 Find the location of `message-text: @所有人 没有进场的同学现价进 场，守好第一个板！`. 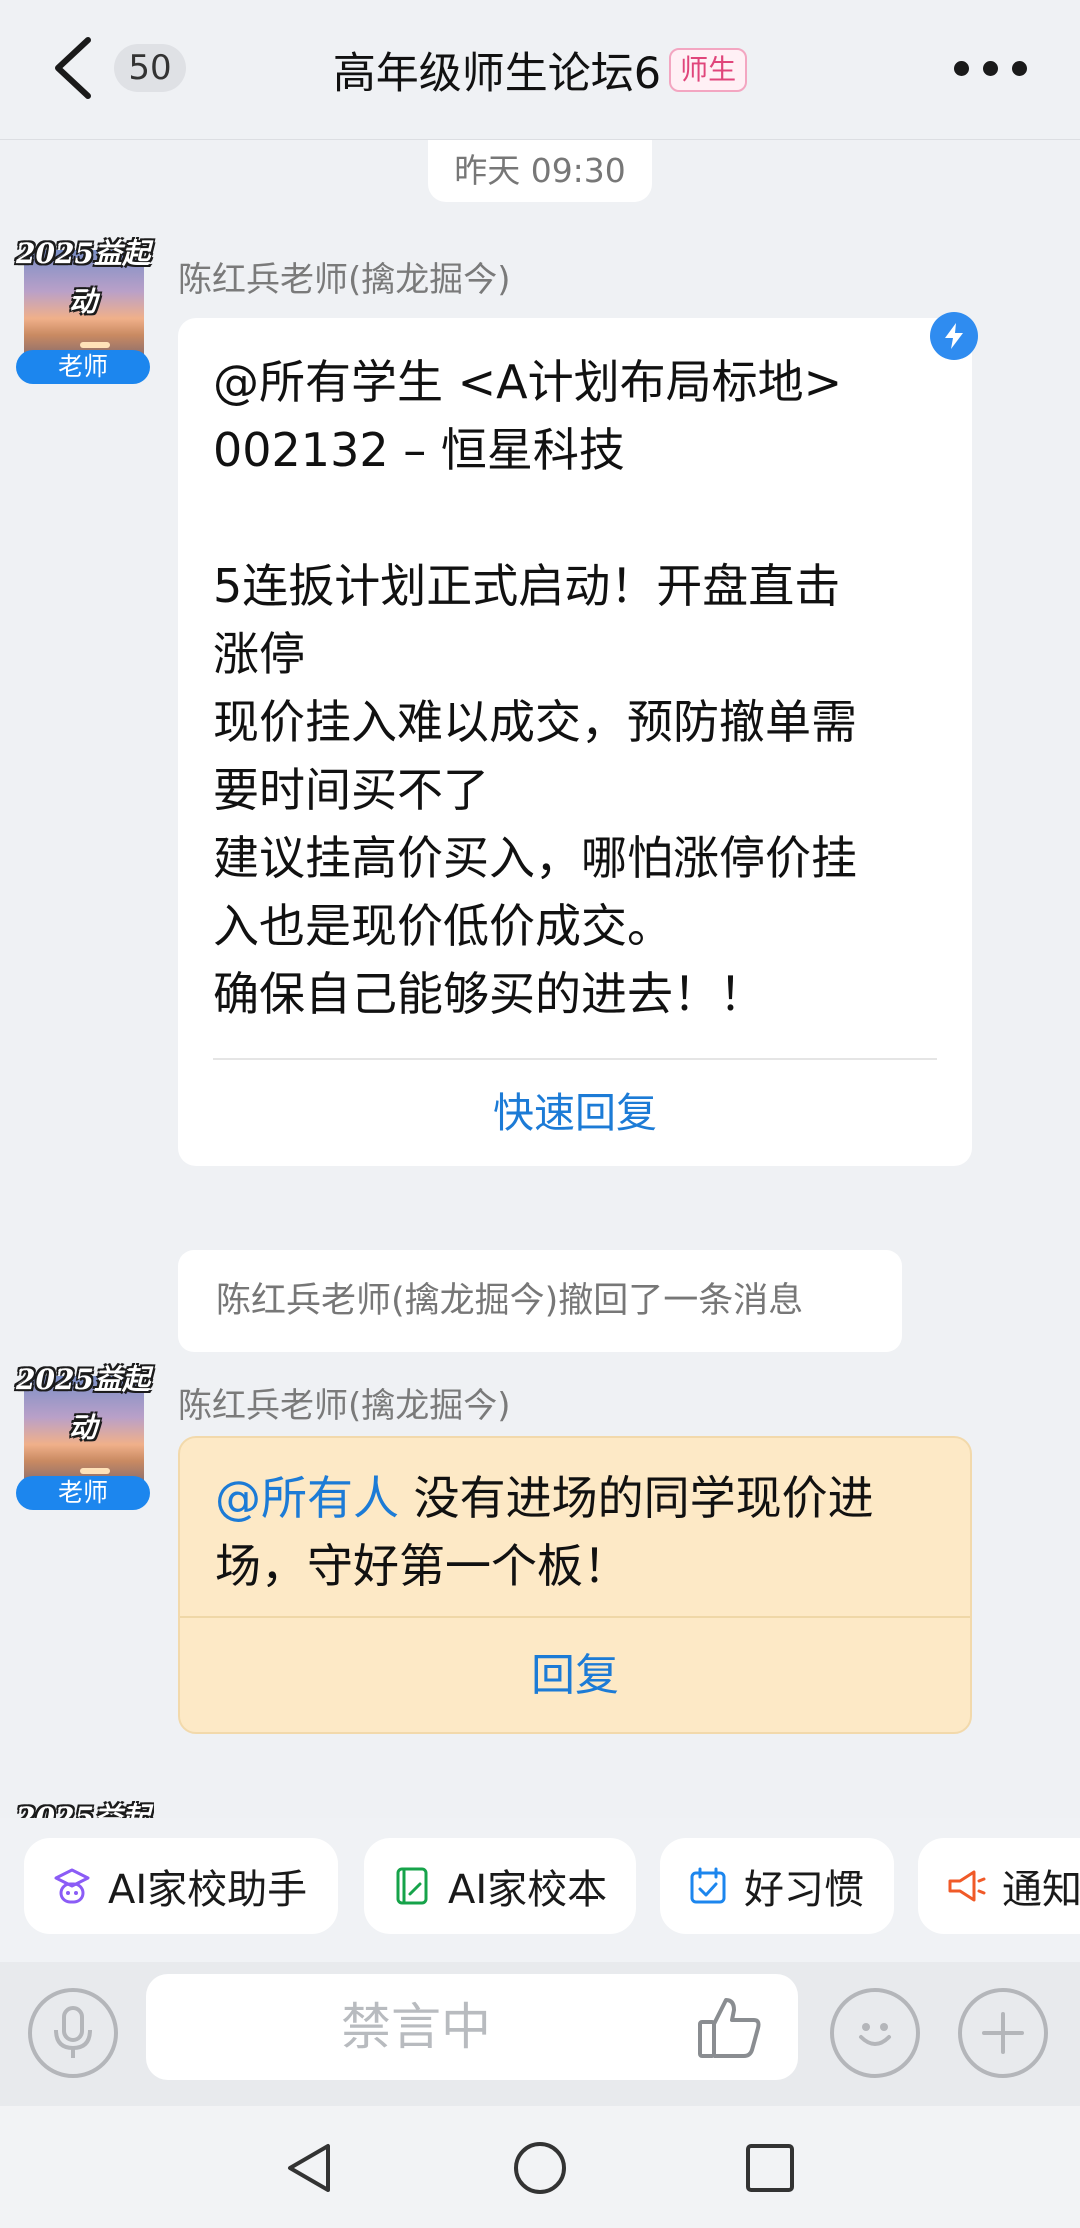

message-text: @所有人 没有进场的同学现价进 场，守好第一个板！ is located at coordinates (580, 1532).